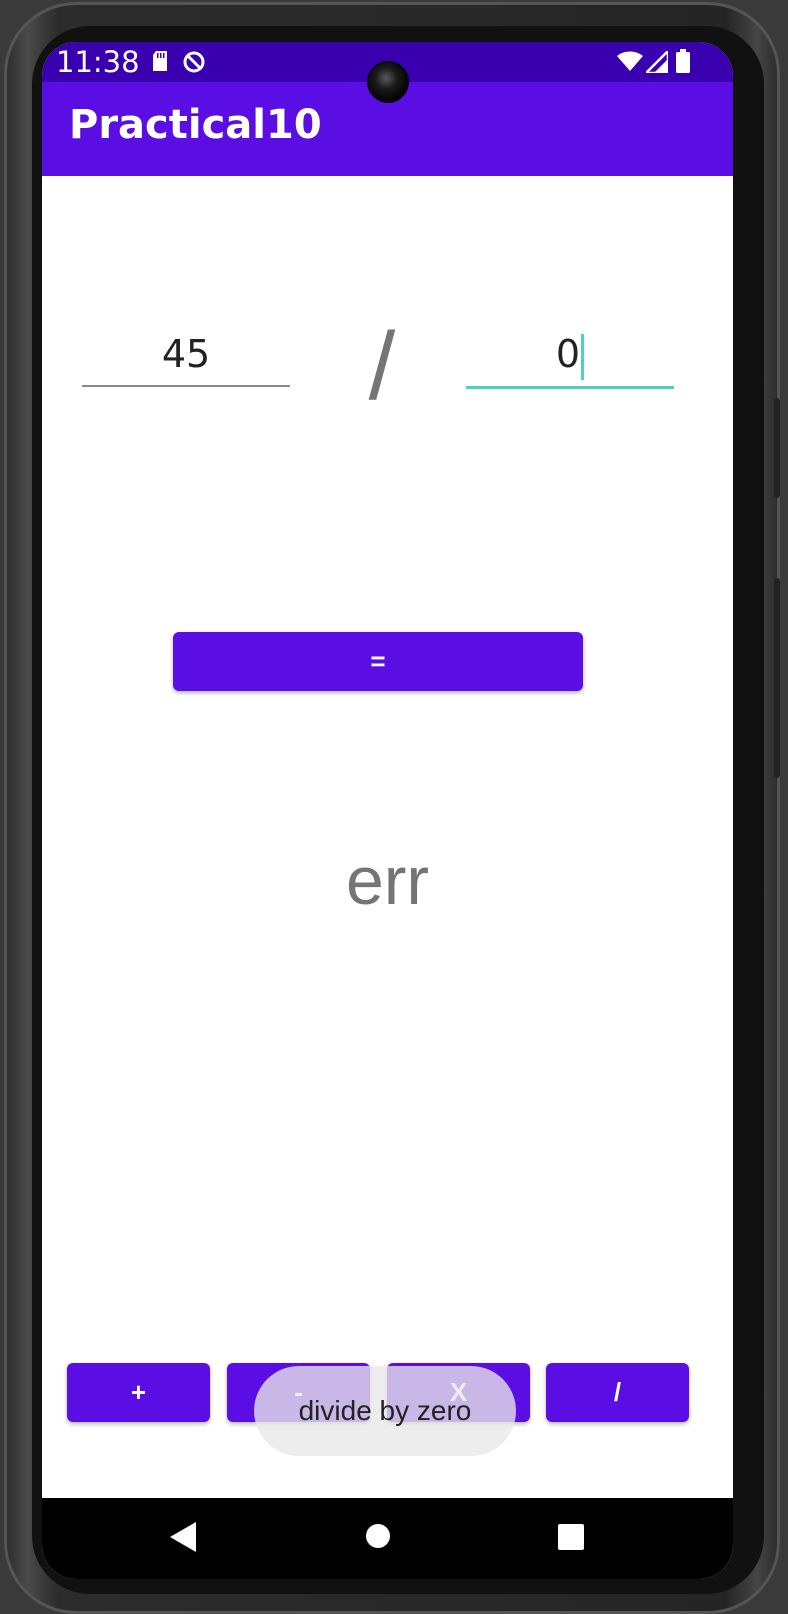  Describe the element at coordinates (183, 1539) in the screenshot. I see `back-icon` at that location.